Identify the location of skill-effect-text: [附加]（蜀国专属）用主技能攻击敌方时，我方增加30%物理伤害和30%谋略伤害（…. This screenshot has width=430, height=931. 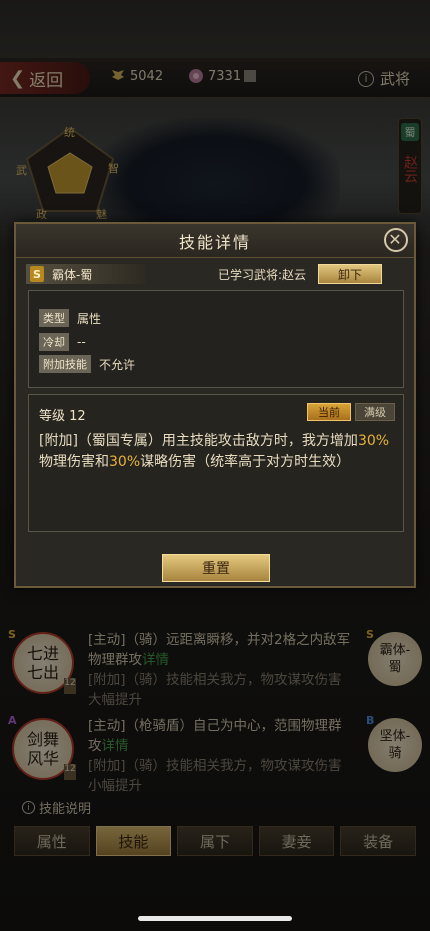
(219, 452).